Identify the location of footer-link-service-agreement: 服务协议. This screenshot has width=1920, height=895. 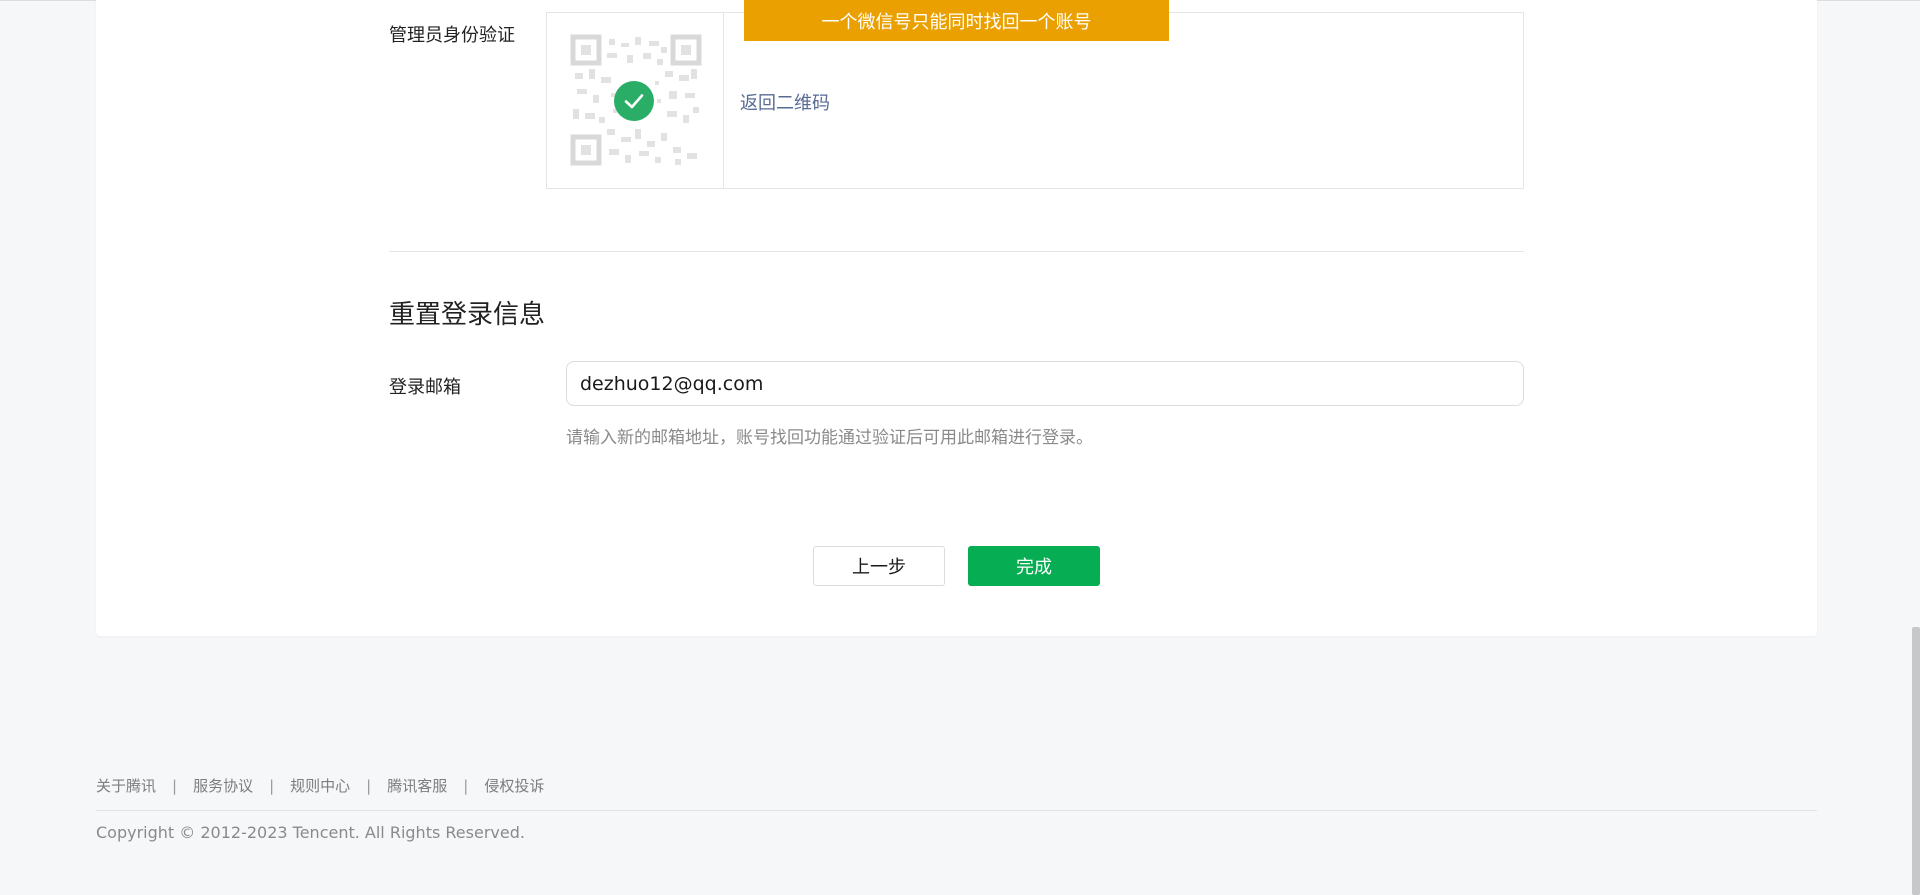
(223, 785).